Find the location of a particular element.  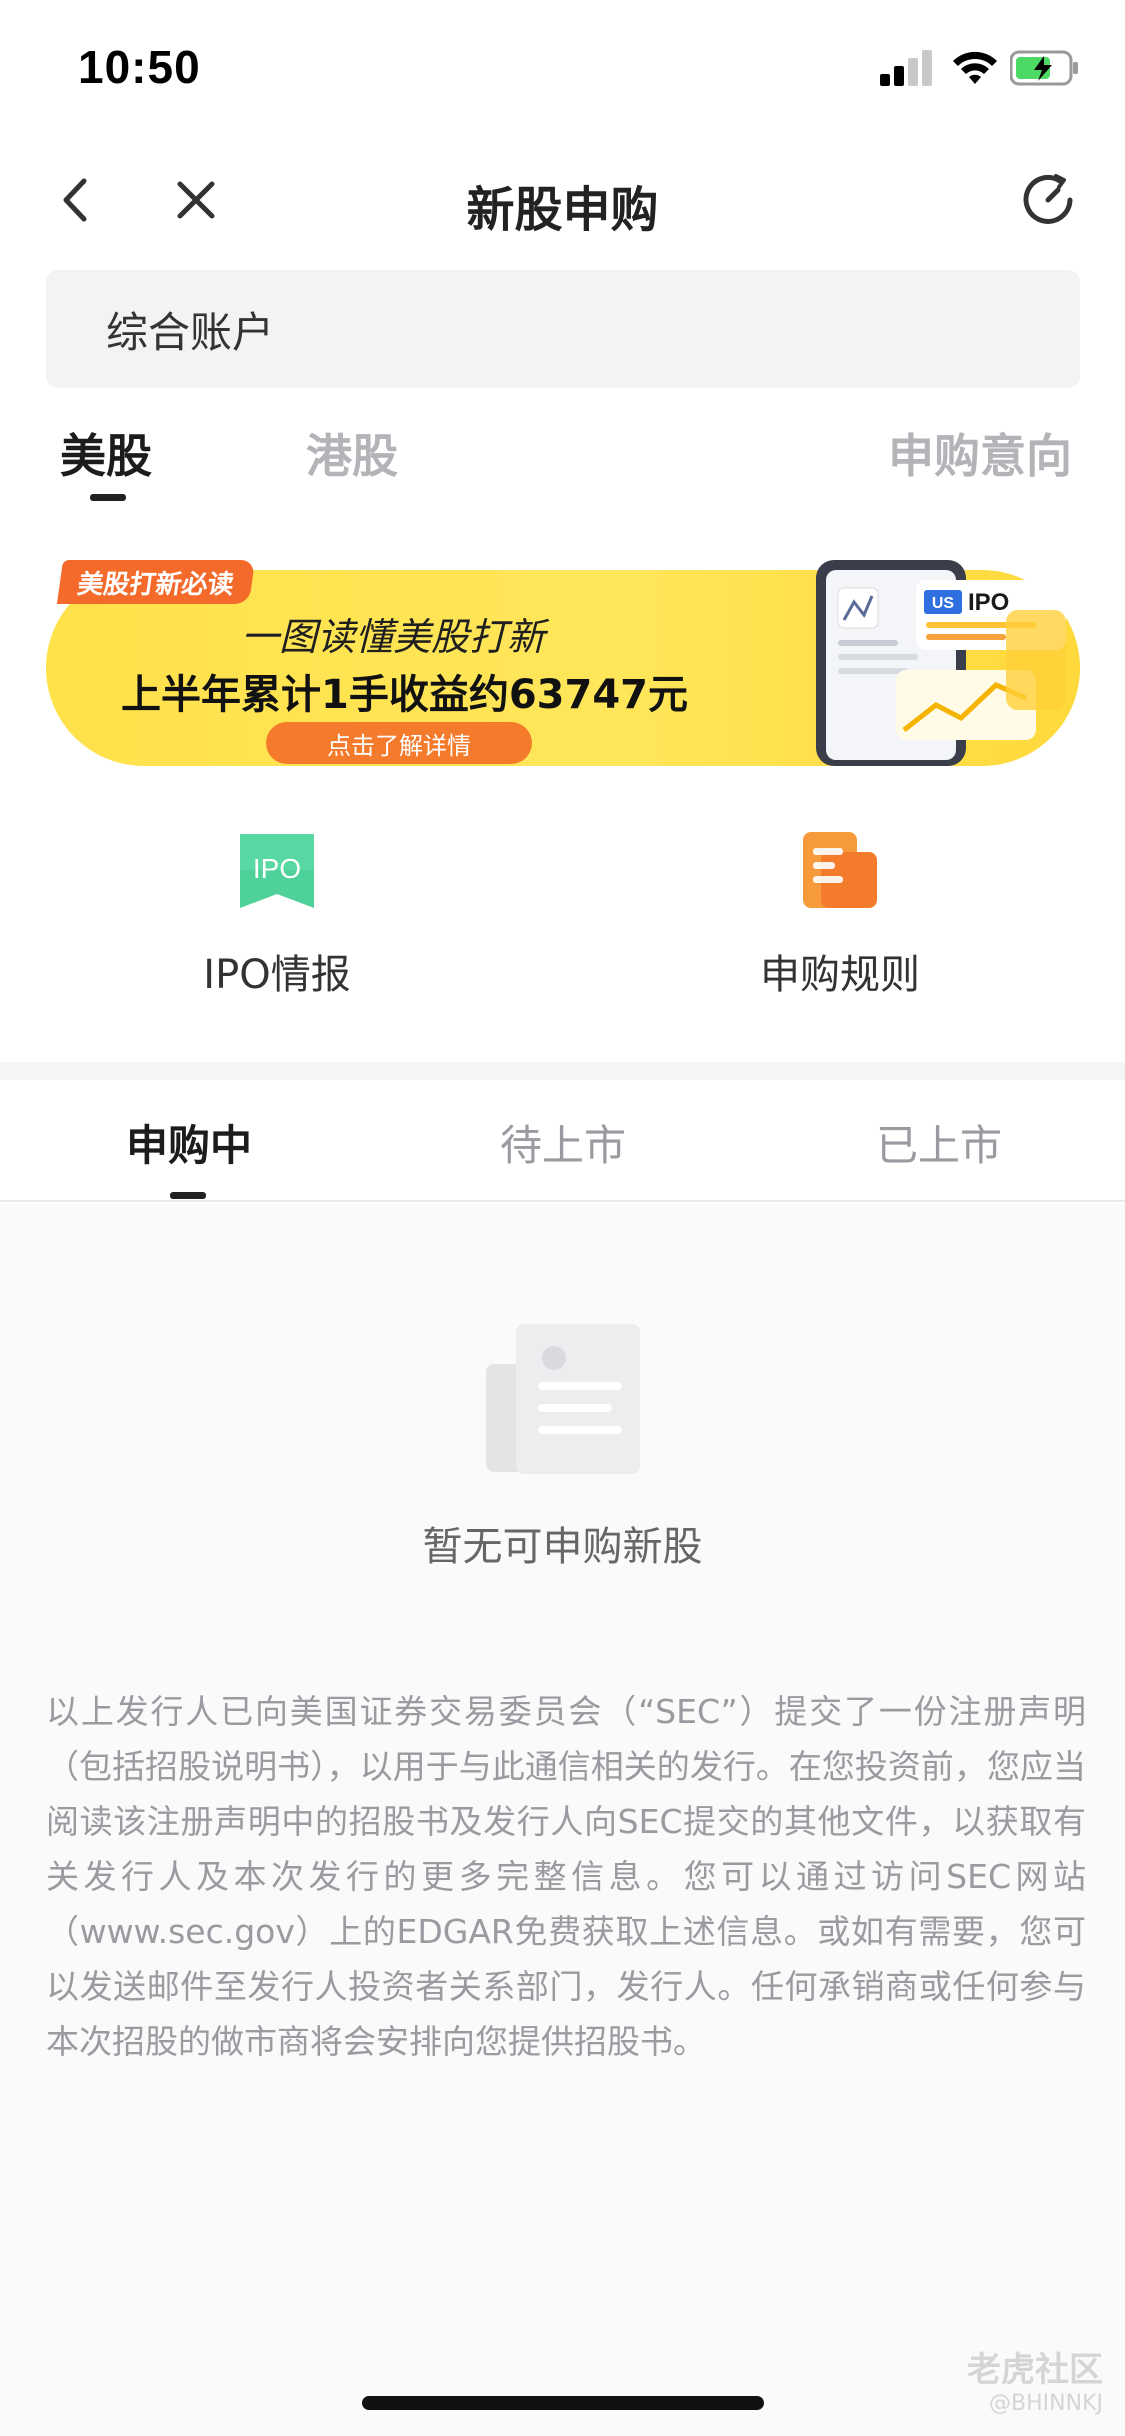

banner-headline: 一图读懂美股打新 is located at coordinates (393, 637).